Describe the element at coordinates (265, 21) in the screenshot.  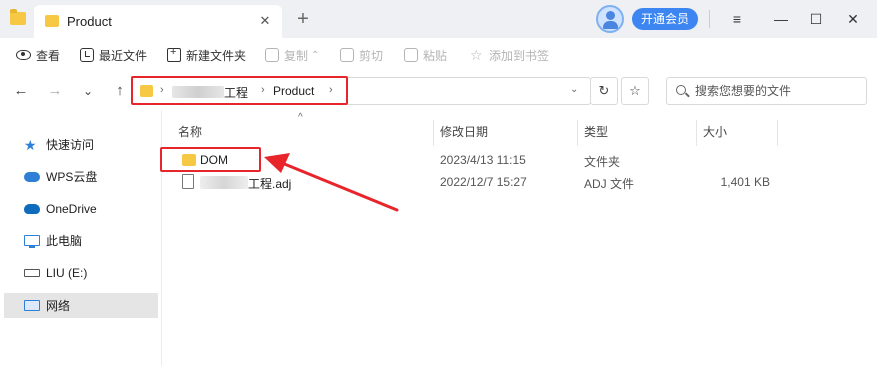
I see `close-tab-icon: ✕` at that location.